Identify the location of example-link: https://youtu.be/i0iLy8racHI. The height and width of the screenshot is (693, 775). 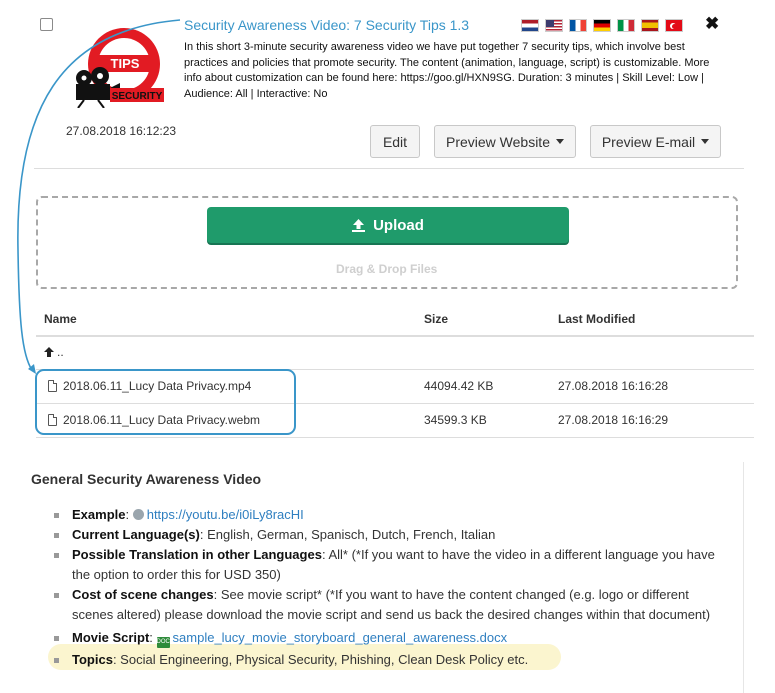
(225, 514).